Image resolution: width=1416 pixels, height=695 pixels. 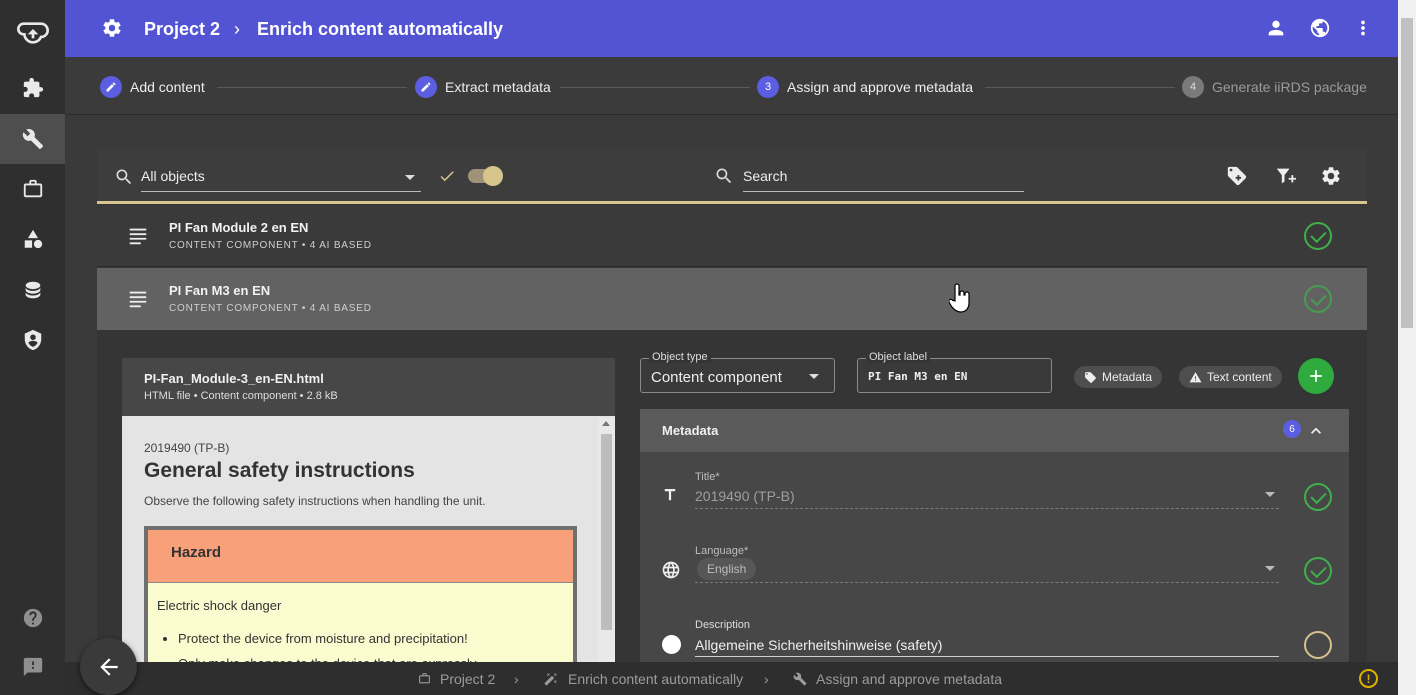 I want to click on title-field-value: 2019490 (TP-B), so click(x=745, y=496).